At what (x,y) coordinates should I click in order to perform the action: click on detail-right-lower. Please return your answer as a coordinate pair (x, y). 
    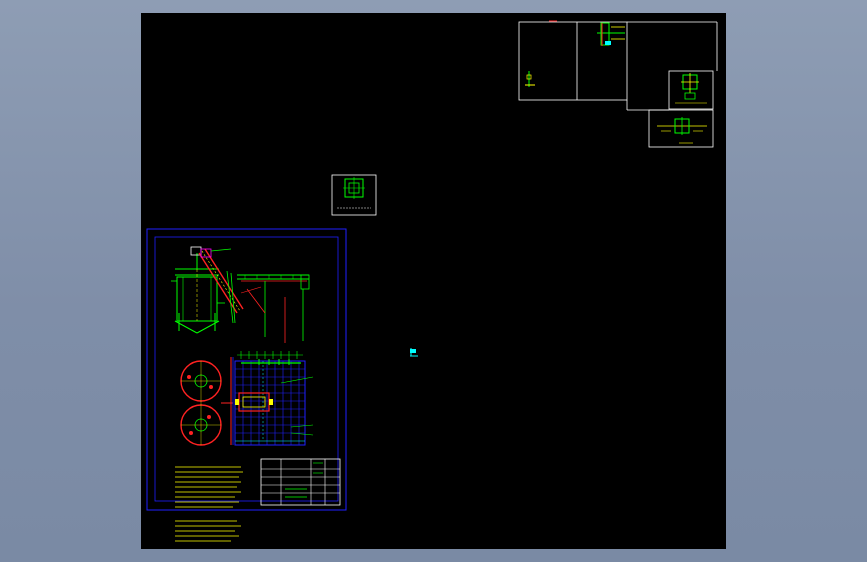
    Looking at the image, I should click on (681, 128).